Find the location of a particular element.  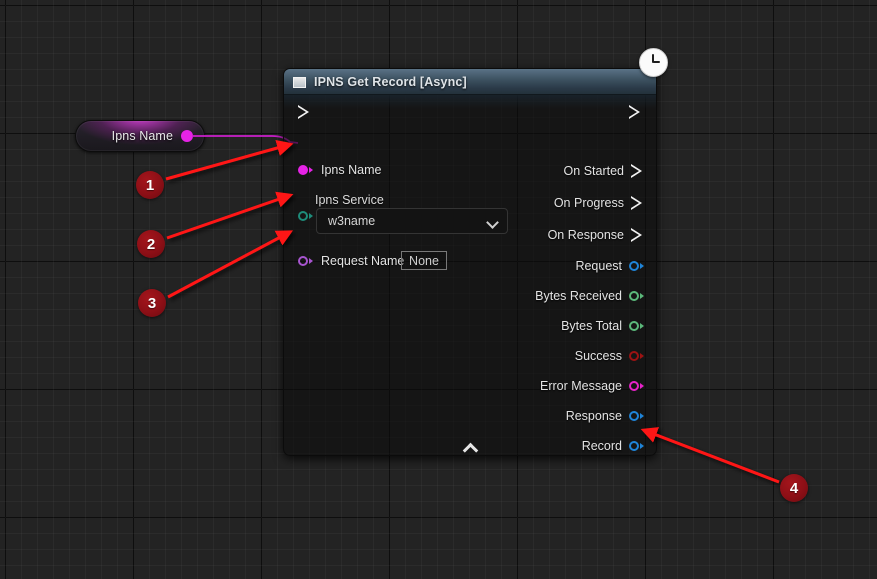

bytes-total-output-pin is located at coordinates (636, 326).